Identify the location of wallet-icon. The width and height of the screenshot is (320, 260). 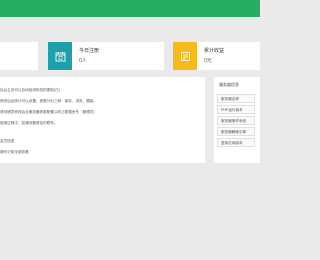
(185, 56).